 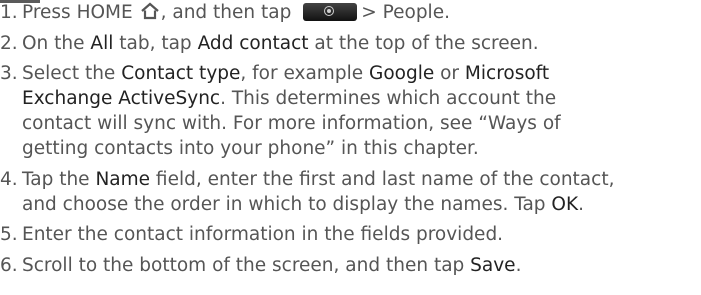 I want to click on step-text-segment: On the, so click(x=56, y=43).